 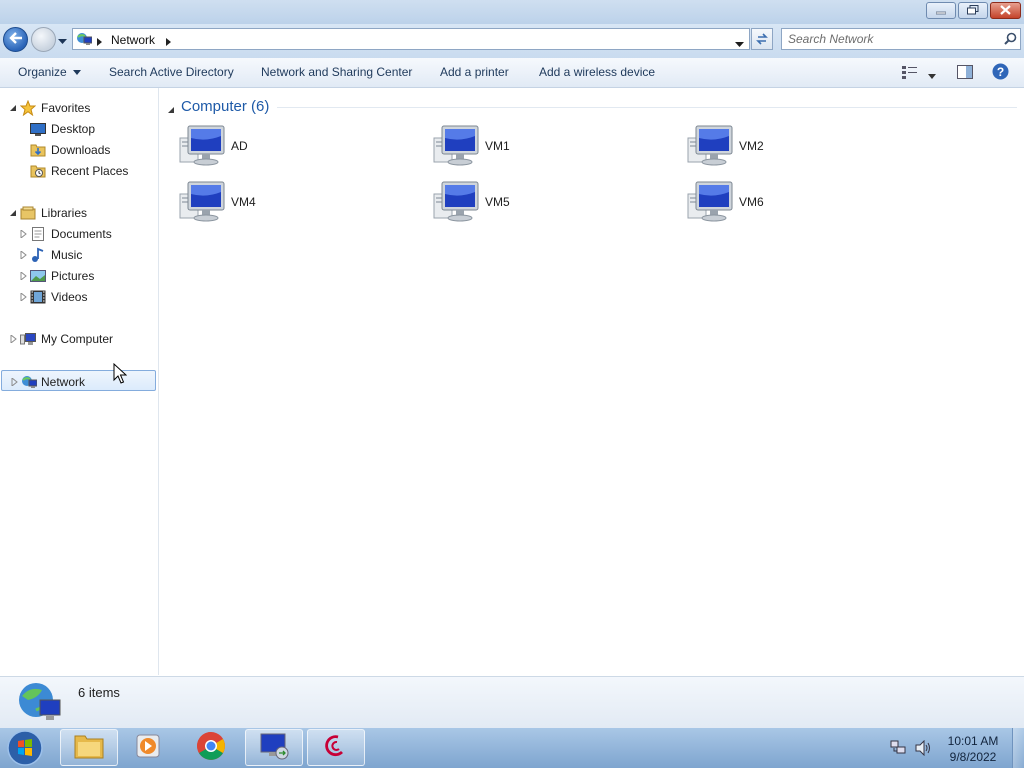 What do you see at coordinates (512, 702) in the screenshot?
I see `details-pane: 6 items` at bounding box center [512, 702].